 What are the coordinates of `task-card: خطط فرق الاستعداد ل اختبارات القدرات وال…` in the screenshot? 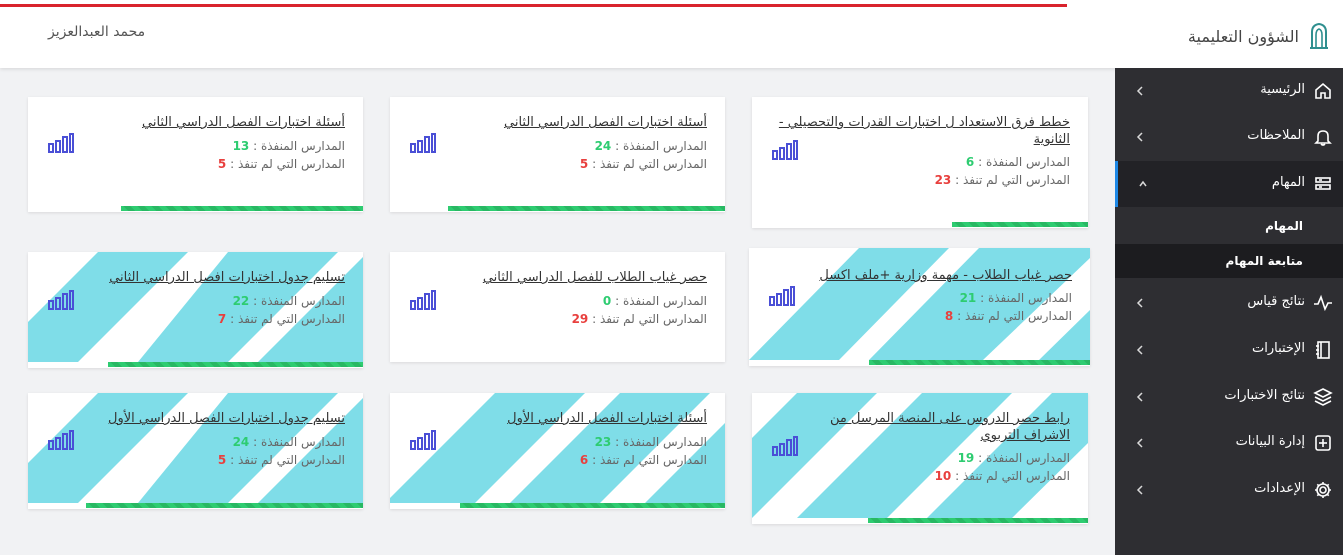 It's located at (920, 162).